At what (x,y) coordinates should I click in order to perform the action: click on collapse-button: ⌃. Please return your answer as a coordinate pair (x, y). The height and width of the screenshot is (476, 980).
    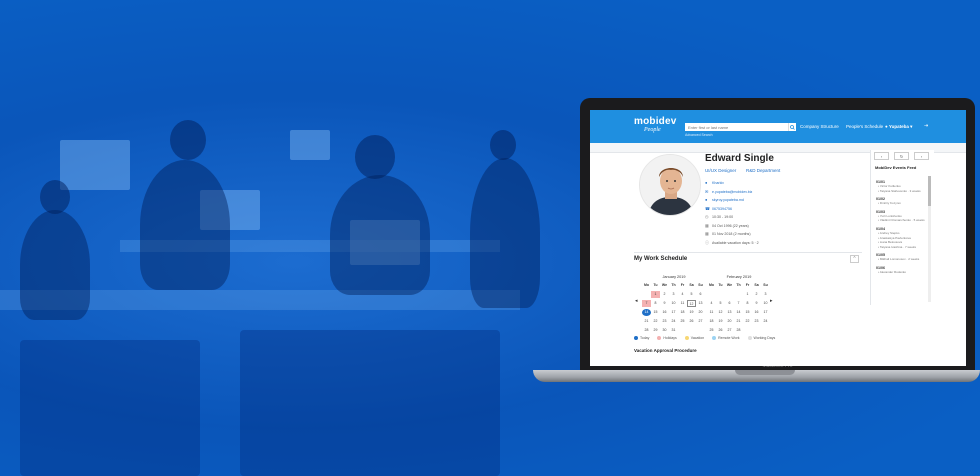
    Looking at the image, I should click on (854, 259).